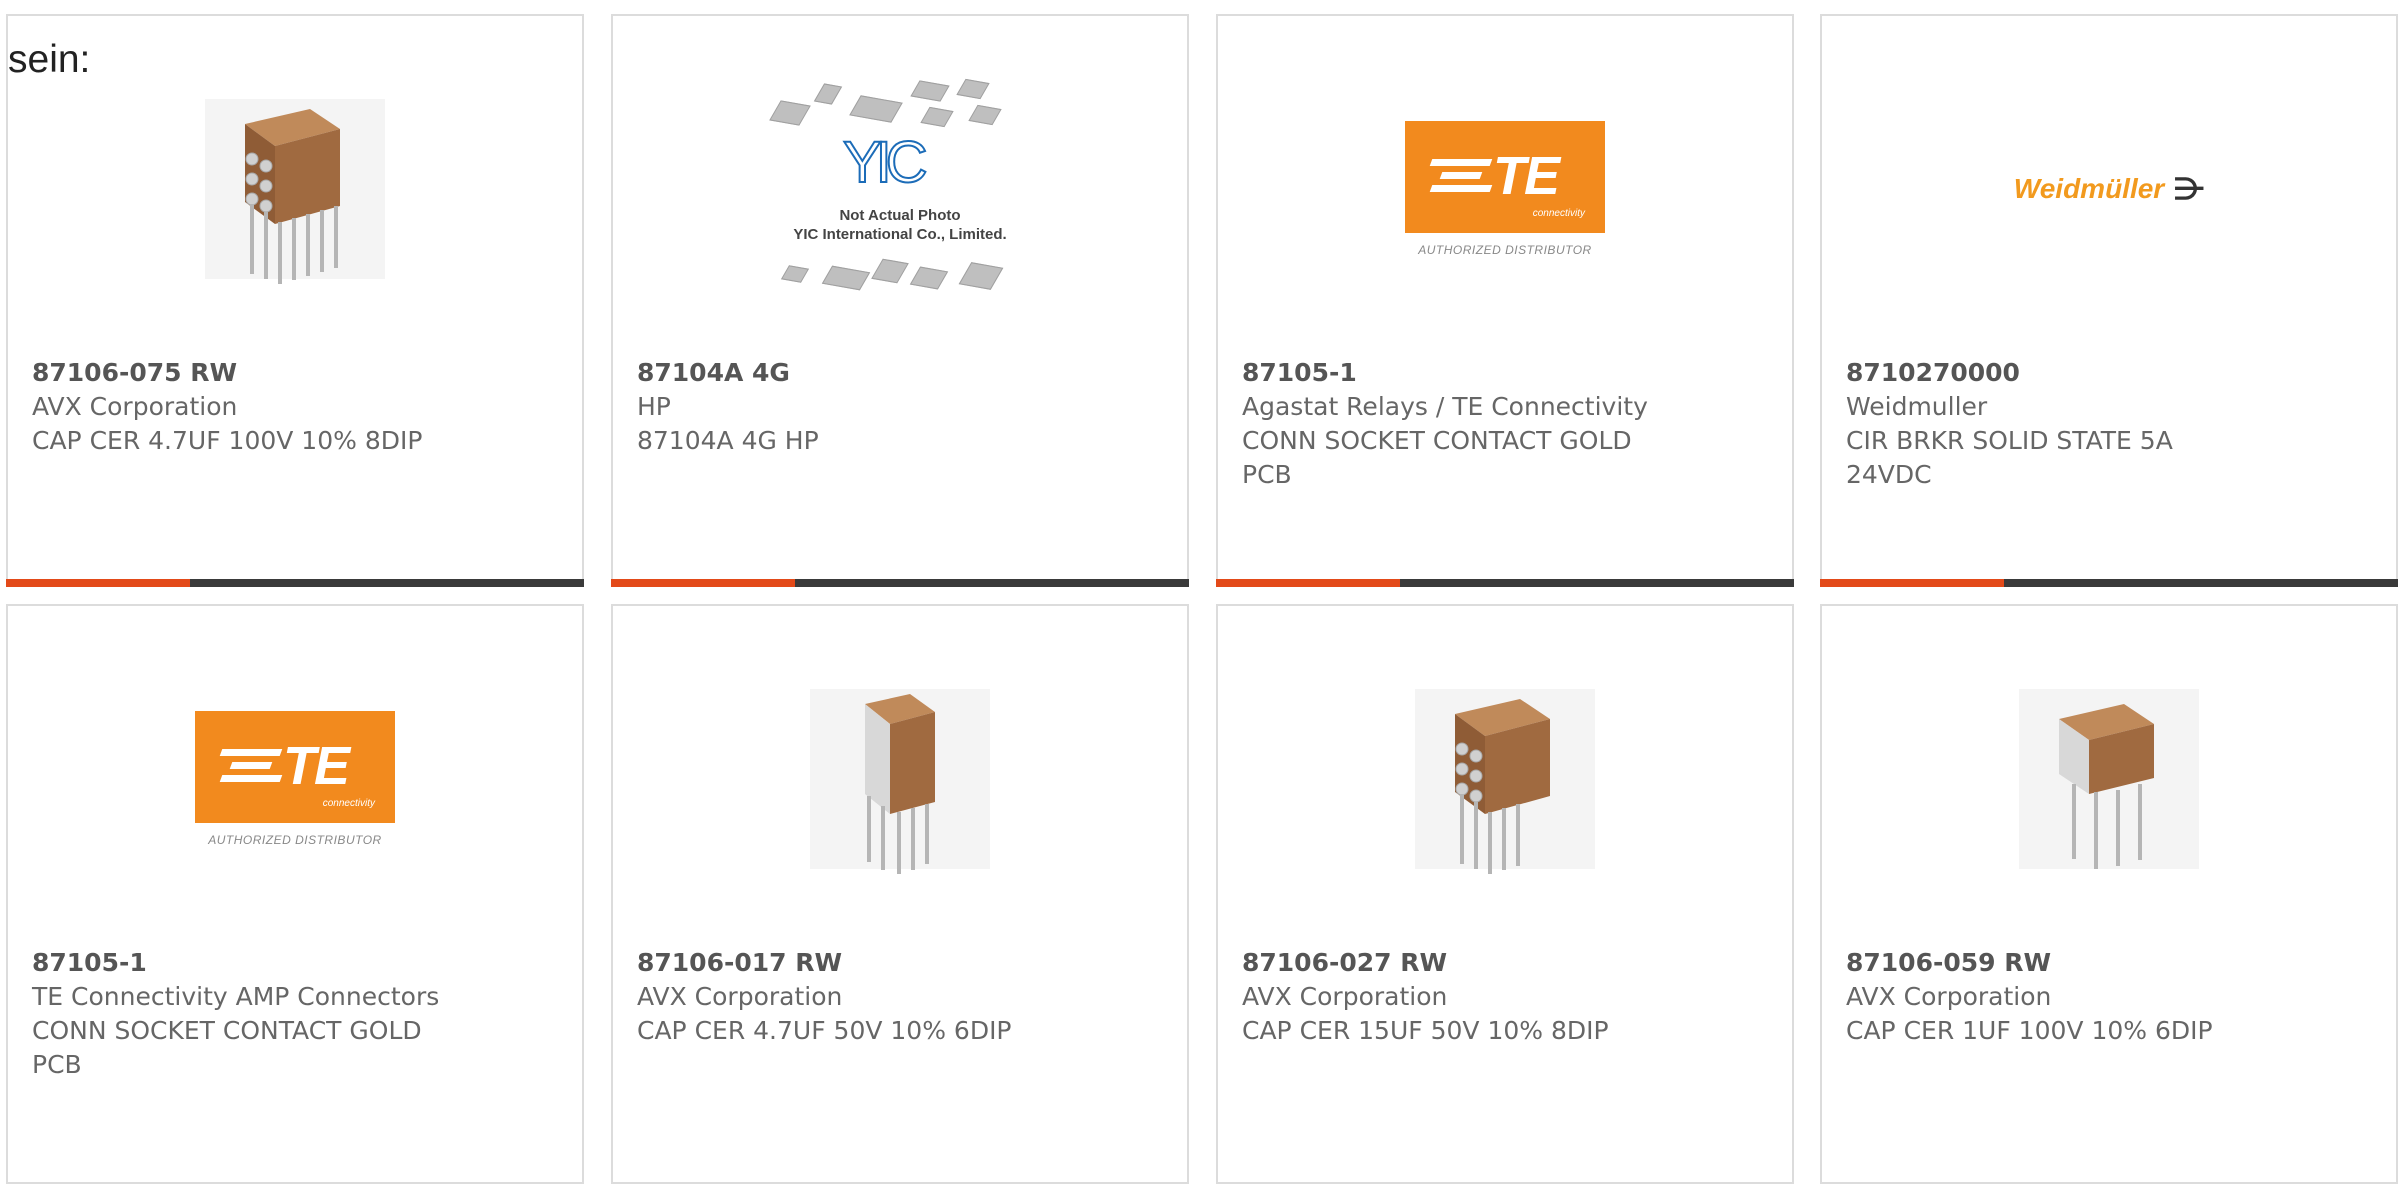 Image resolution: width=2400 pixels, height=1184 pixels. What do you see at coordinates (272, 373) in the screenshot?
I see `part-number-link: 87106-075 RW` at bounding box center [272, 373].